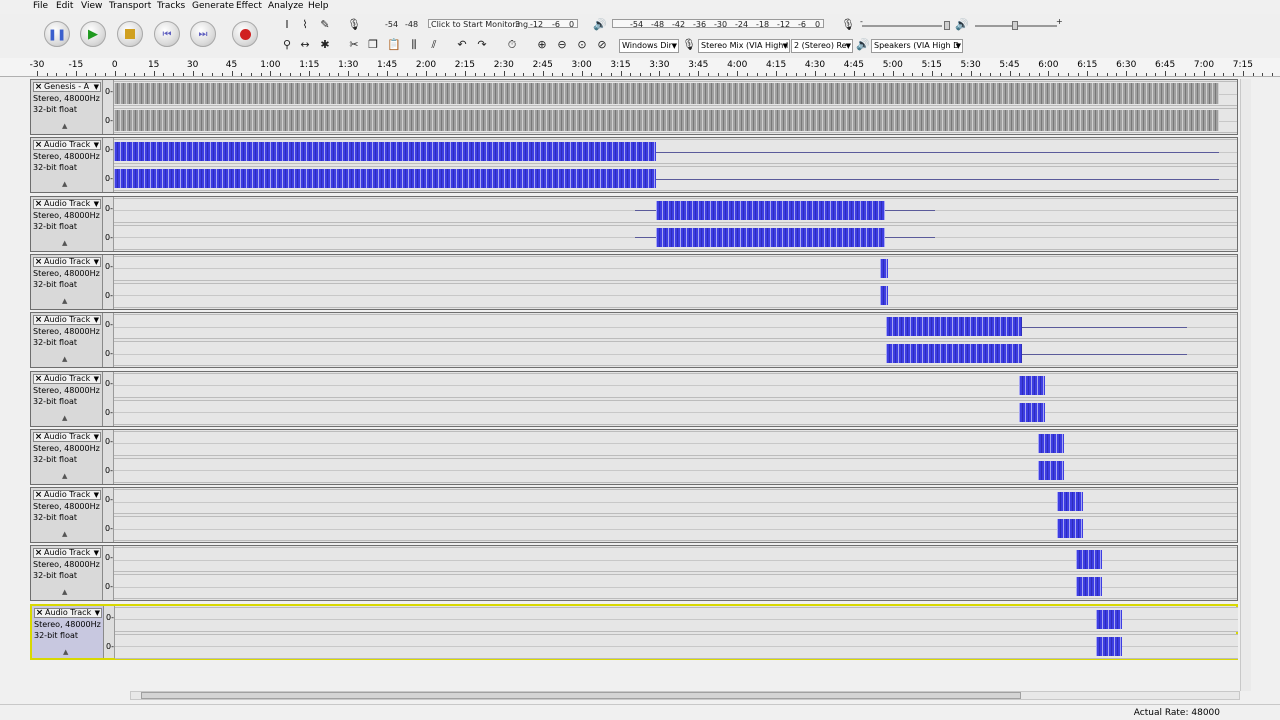 Image resolution: width=1280 pixels, height=720 pixels. What do you see at coordinates (394, 45) in the screenshot?
I see `paste-icon: 📋` at bounding box center [394, 45].